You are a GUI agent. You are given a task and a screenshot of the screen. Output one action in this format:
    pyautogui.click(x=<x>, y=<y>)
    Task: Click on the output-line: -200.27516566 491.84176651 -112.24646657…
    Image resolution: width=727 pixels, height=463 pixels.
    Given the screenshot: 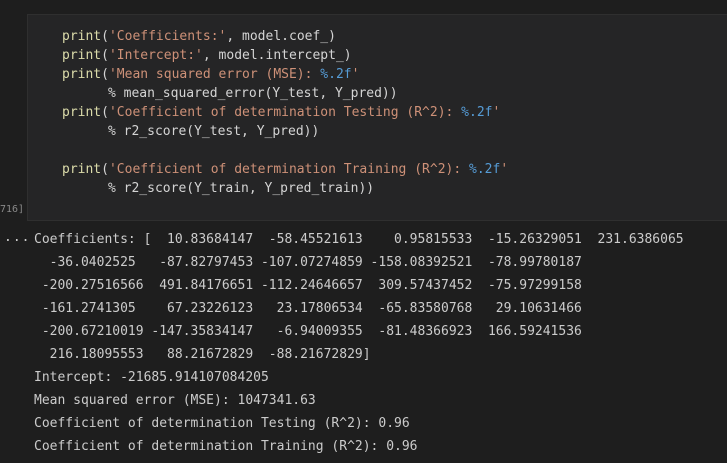 What is the action you would take?
    pyautogui.click(x=308, y=285)
    